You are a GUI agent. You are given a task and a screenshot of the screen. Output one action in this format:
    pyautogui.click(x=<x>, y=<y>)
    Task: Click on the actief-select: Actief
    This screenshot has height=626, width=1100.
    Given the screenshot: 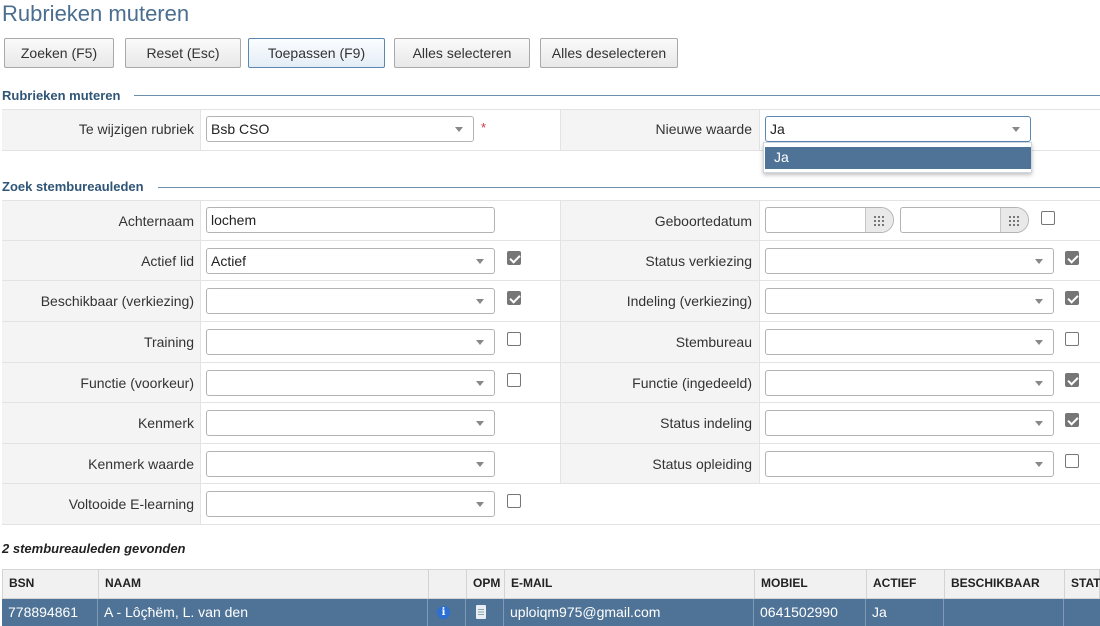 What is the action you would take?
    pyautogui.click(x=350, y=261)
    